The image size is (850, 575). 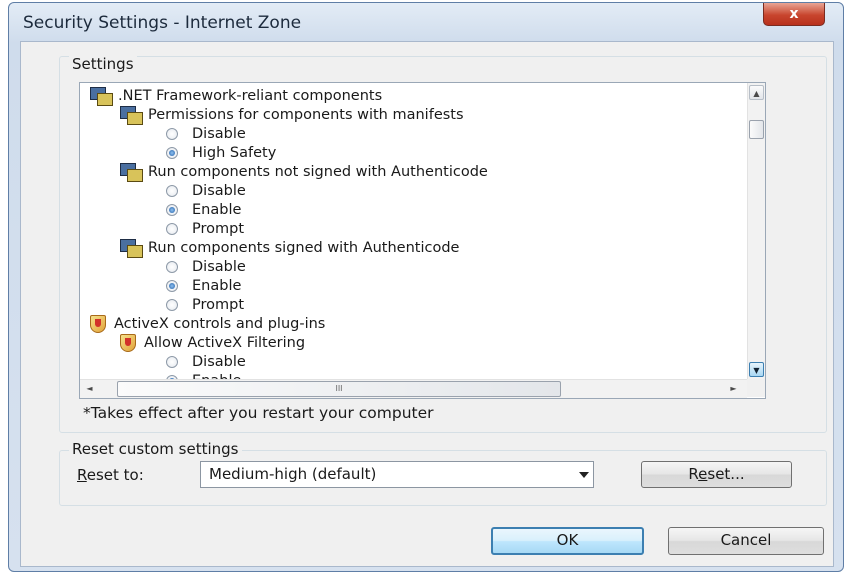 What do you see at coordinates (584, 475) in the screenshot?
I see `dropdown-arrow-icon` at bounding box center [584, 475].